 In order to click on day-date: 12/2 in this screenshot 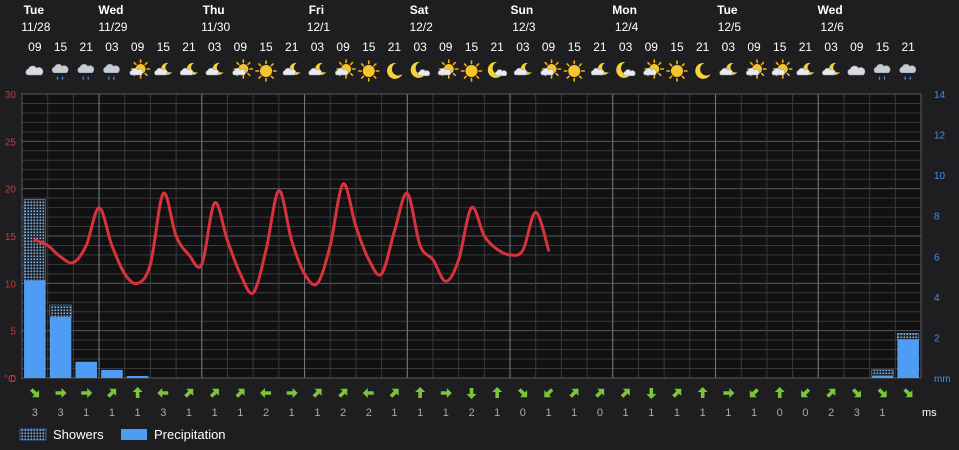, I will do `click(421, 27)`.